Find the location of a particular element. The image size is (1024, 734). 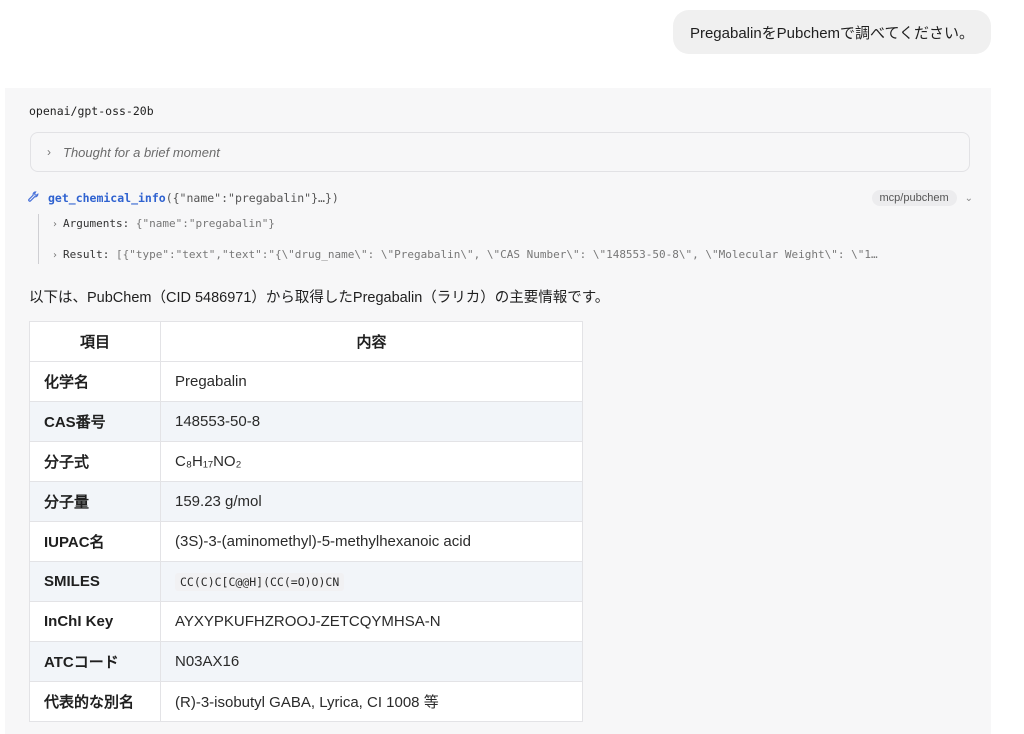

table-header-item: 項目 is located at coordinates (95, 341).